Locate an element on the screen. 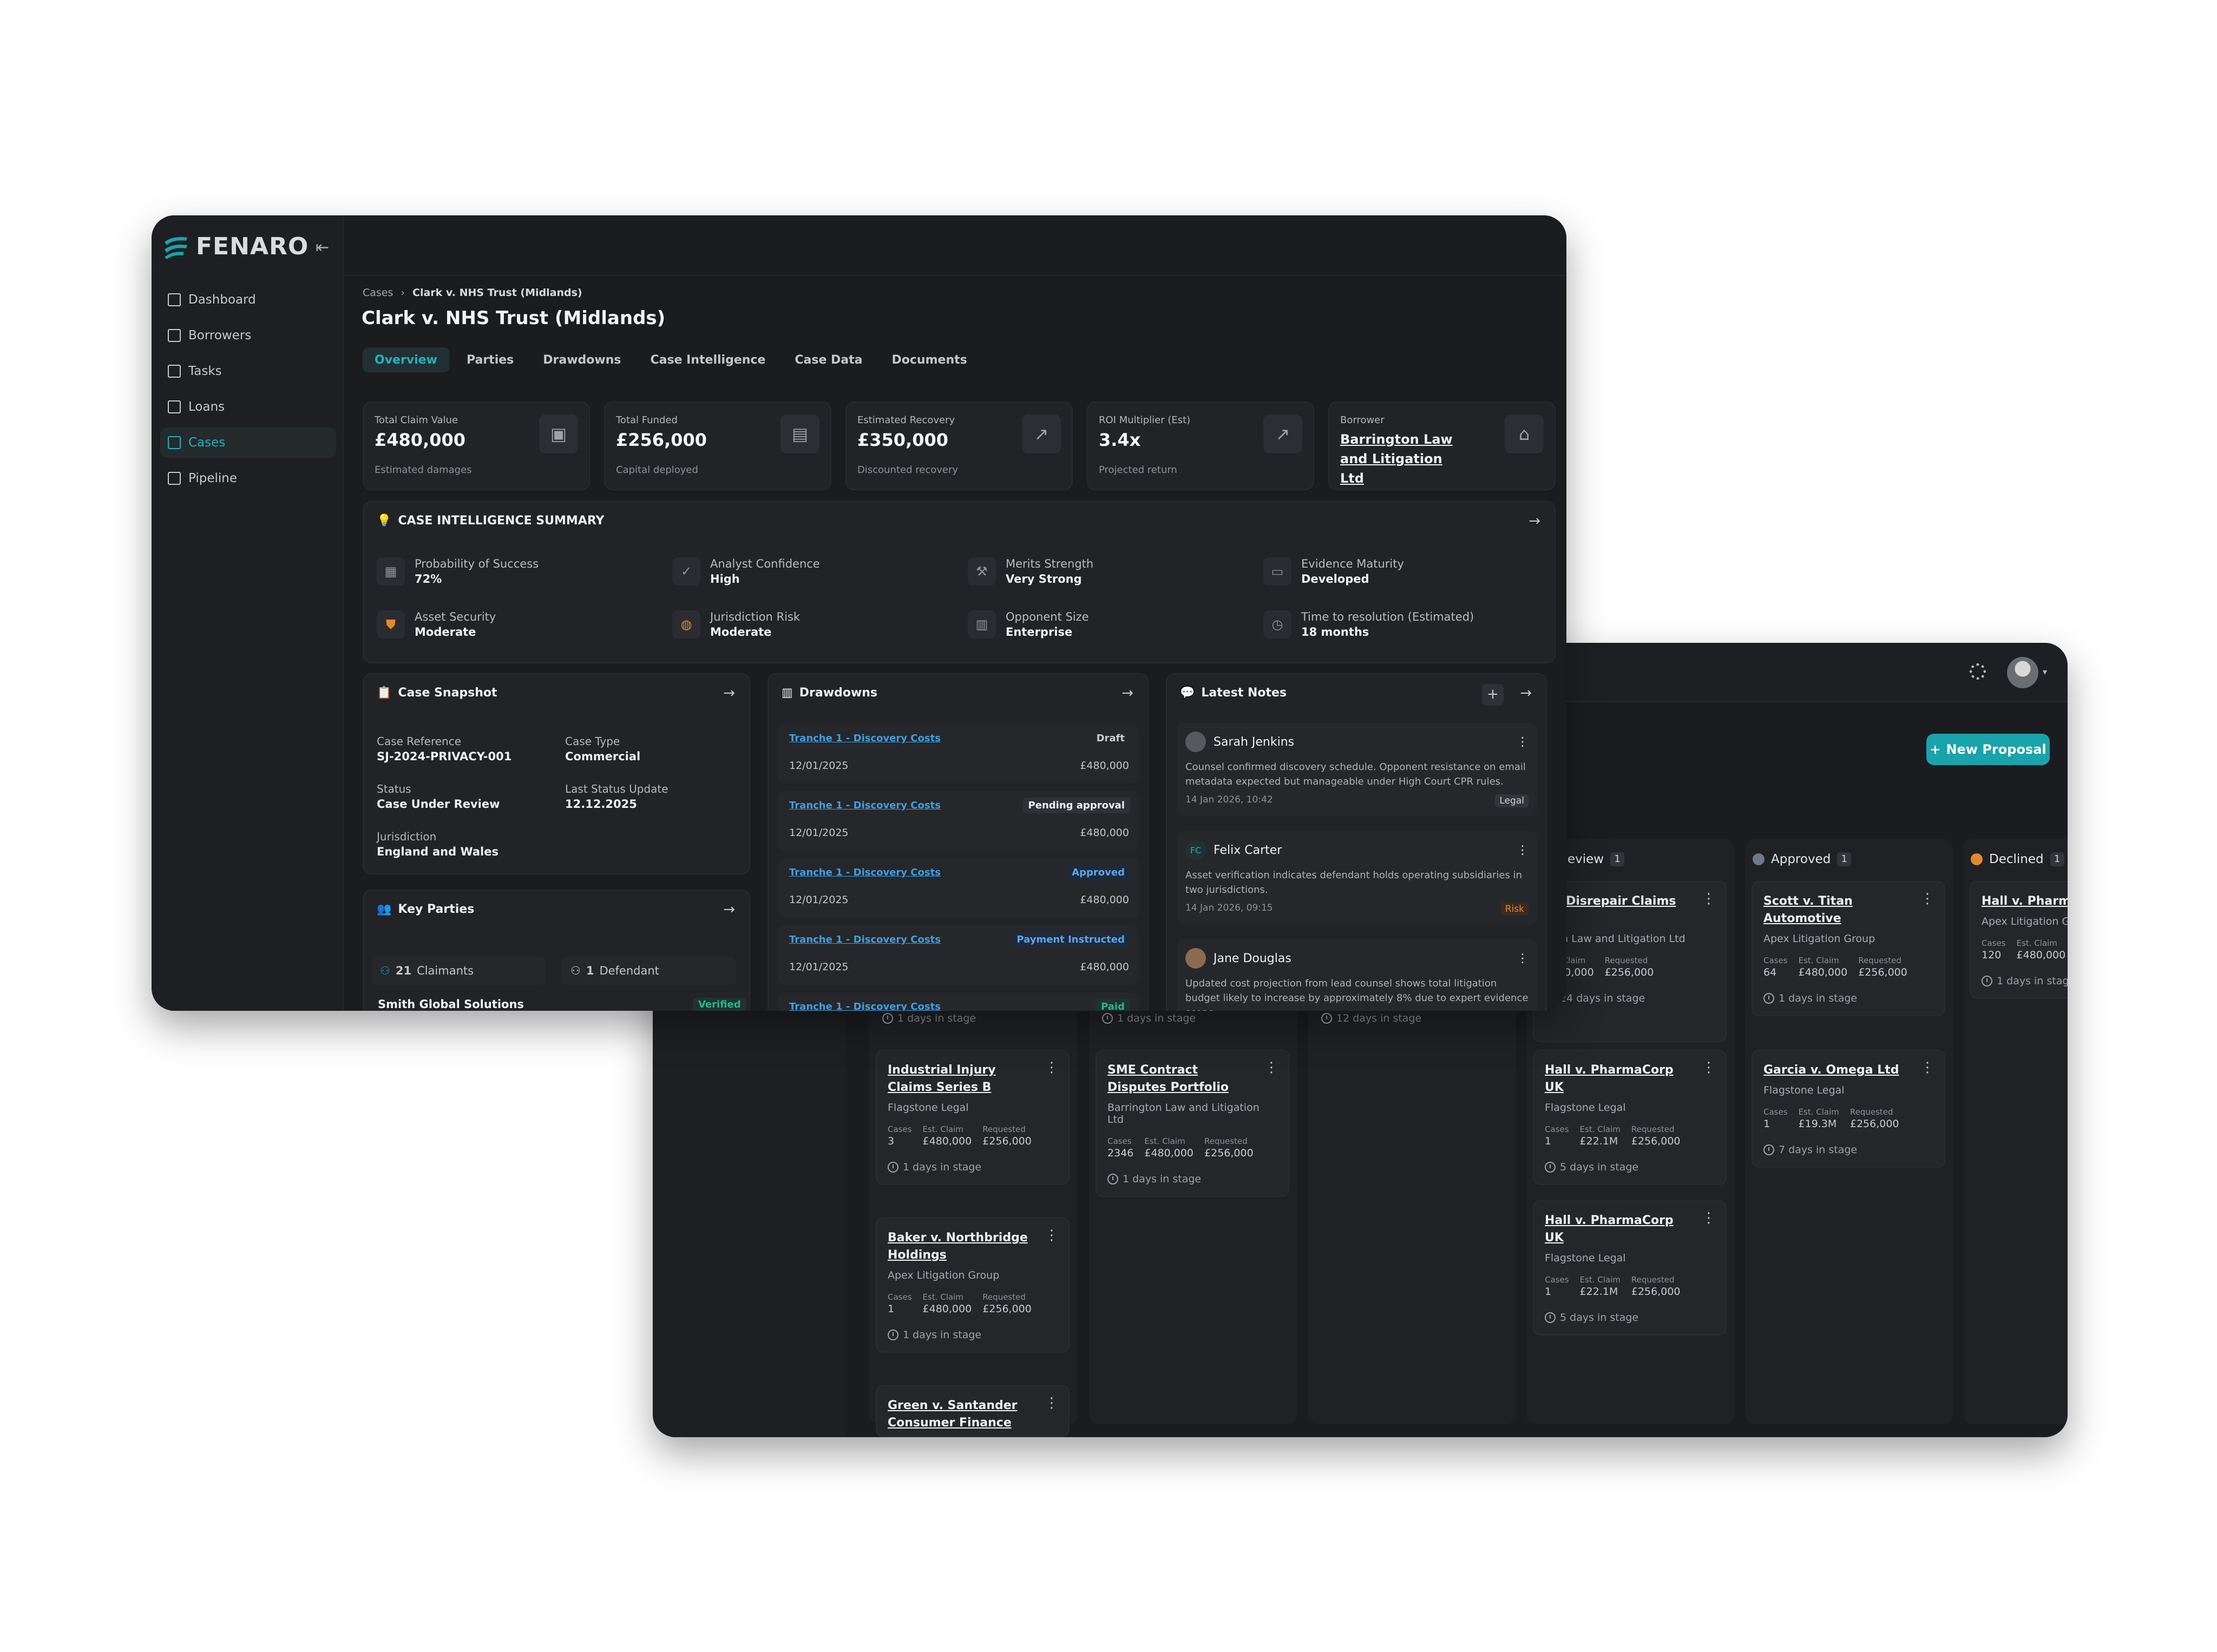  loans-icon is located at coordinates (174, 406).